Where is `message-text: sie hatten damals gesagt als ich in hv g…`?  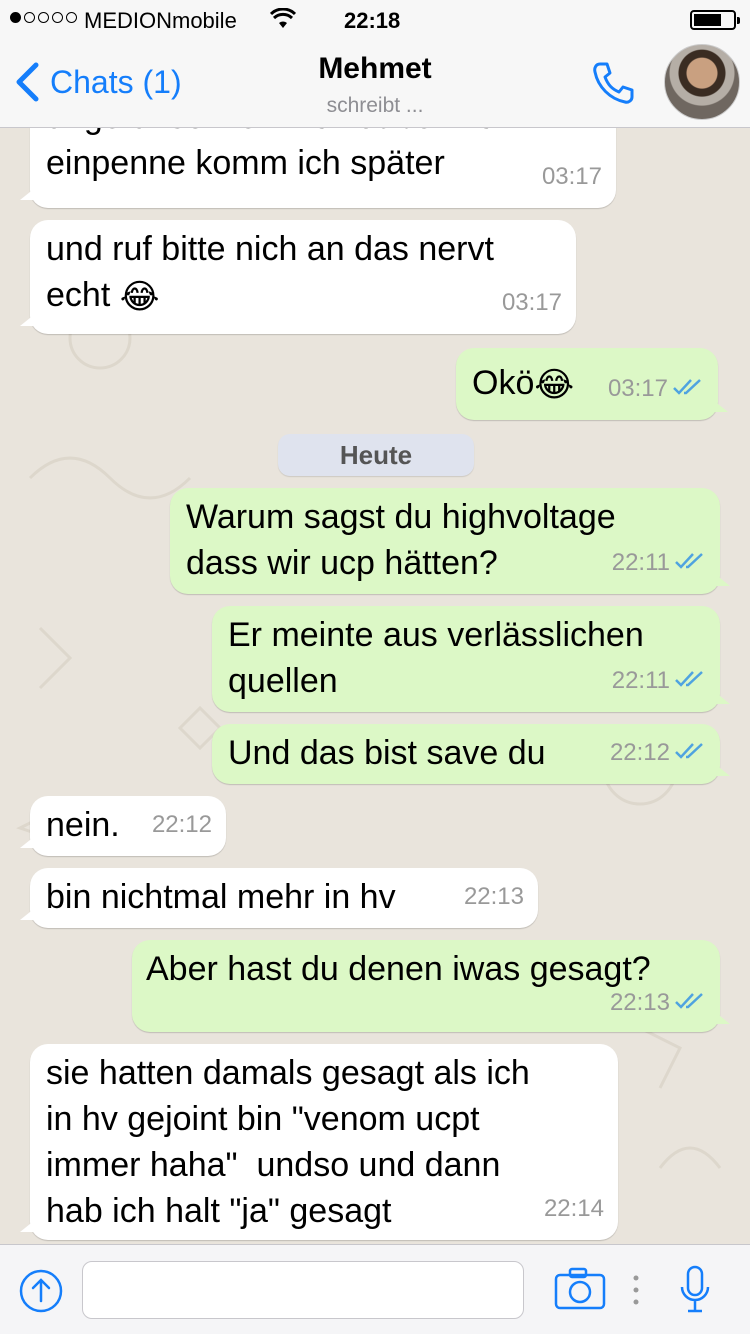 message-text: sie hatten damals gesagt als ich in hv g… is located at coordinates (288, 1142).